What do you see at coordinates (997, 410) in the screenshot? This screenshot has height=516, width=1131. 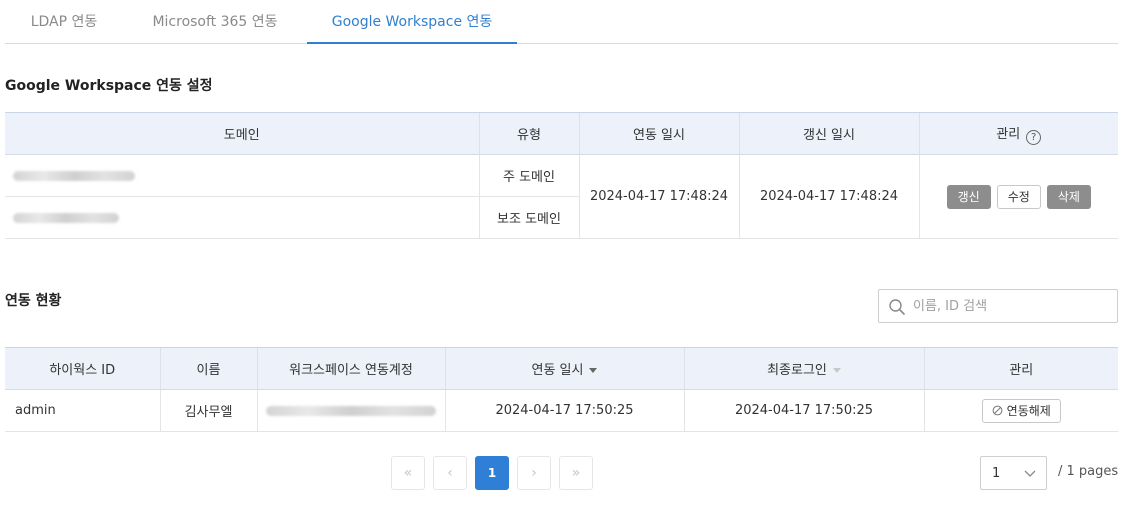 I see `ban-icon` at bounding box center [997, 410].